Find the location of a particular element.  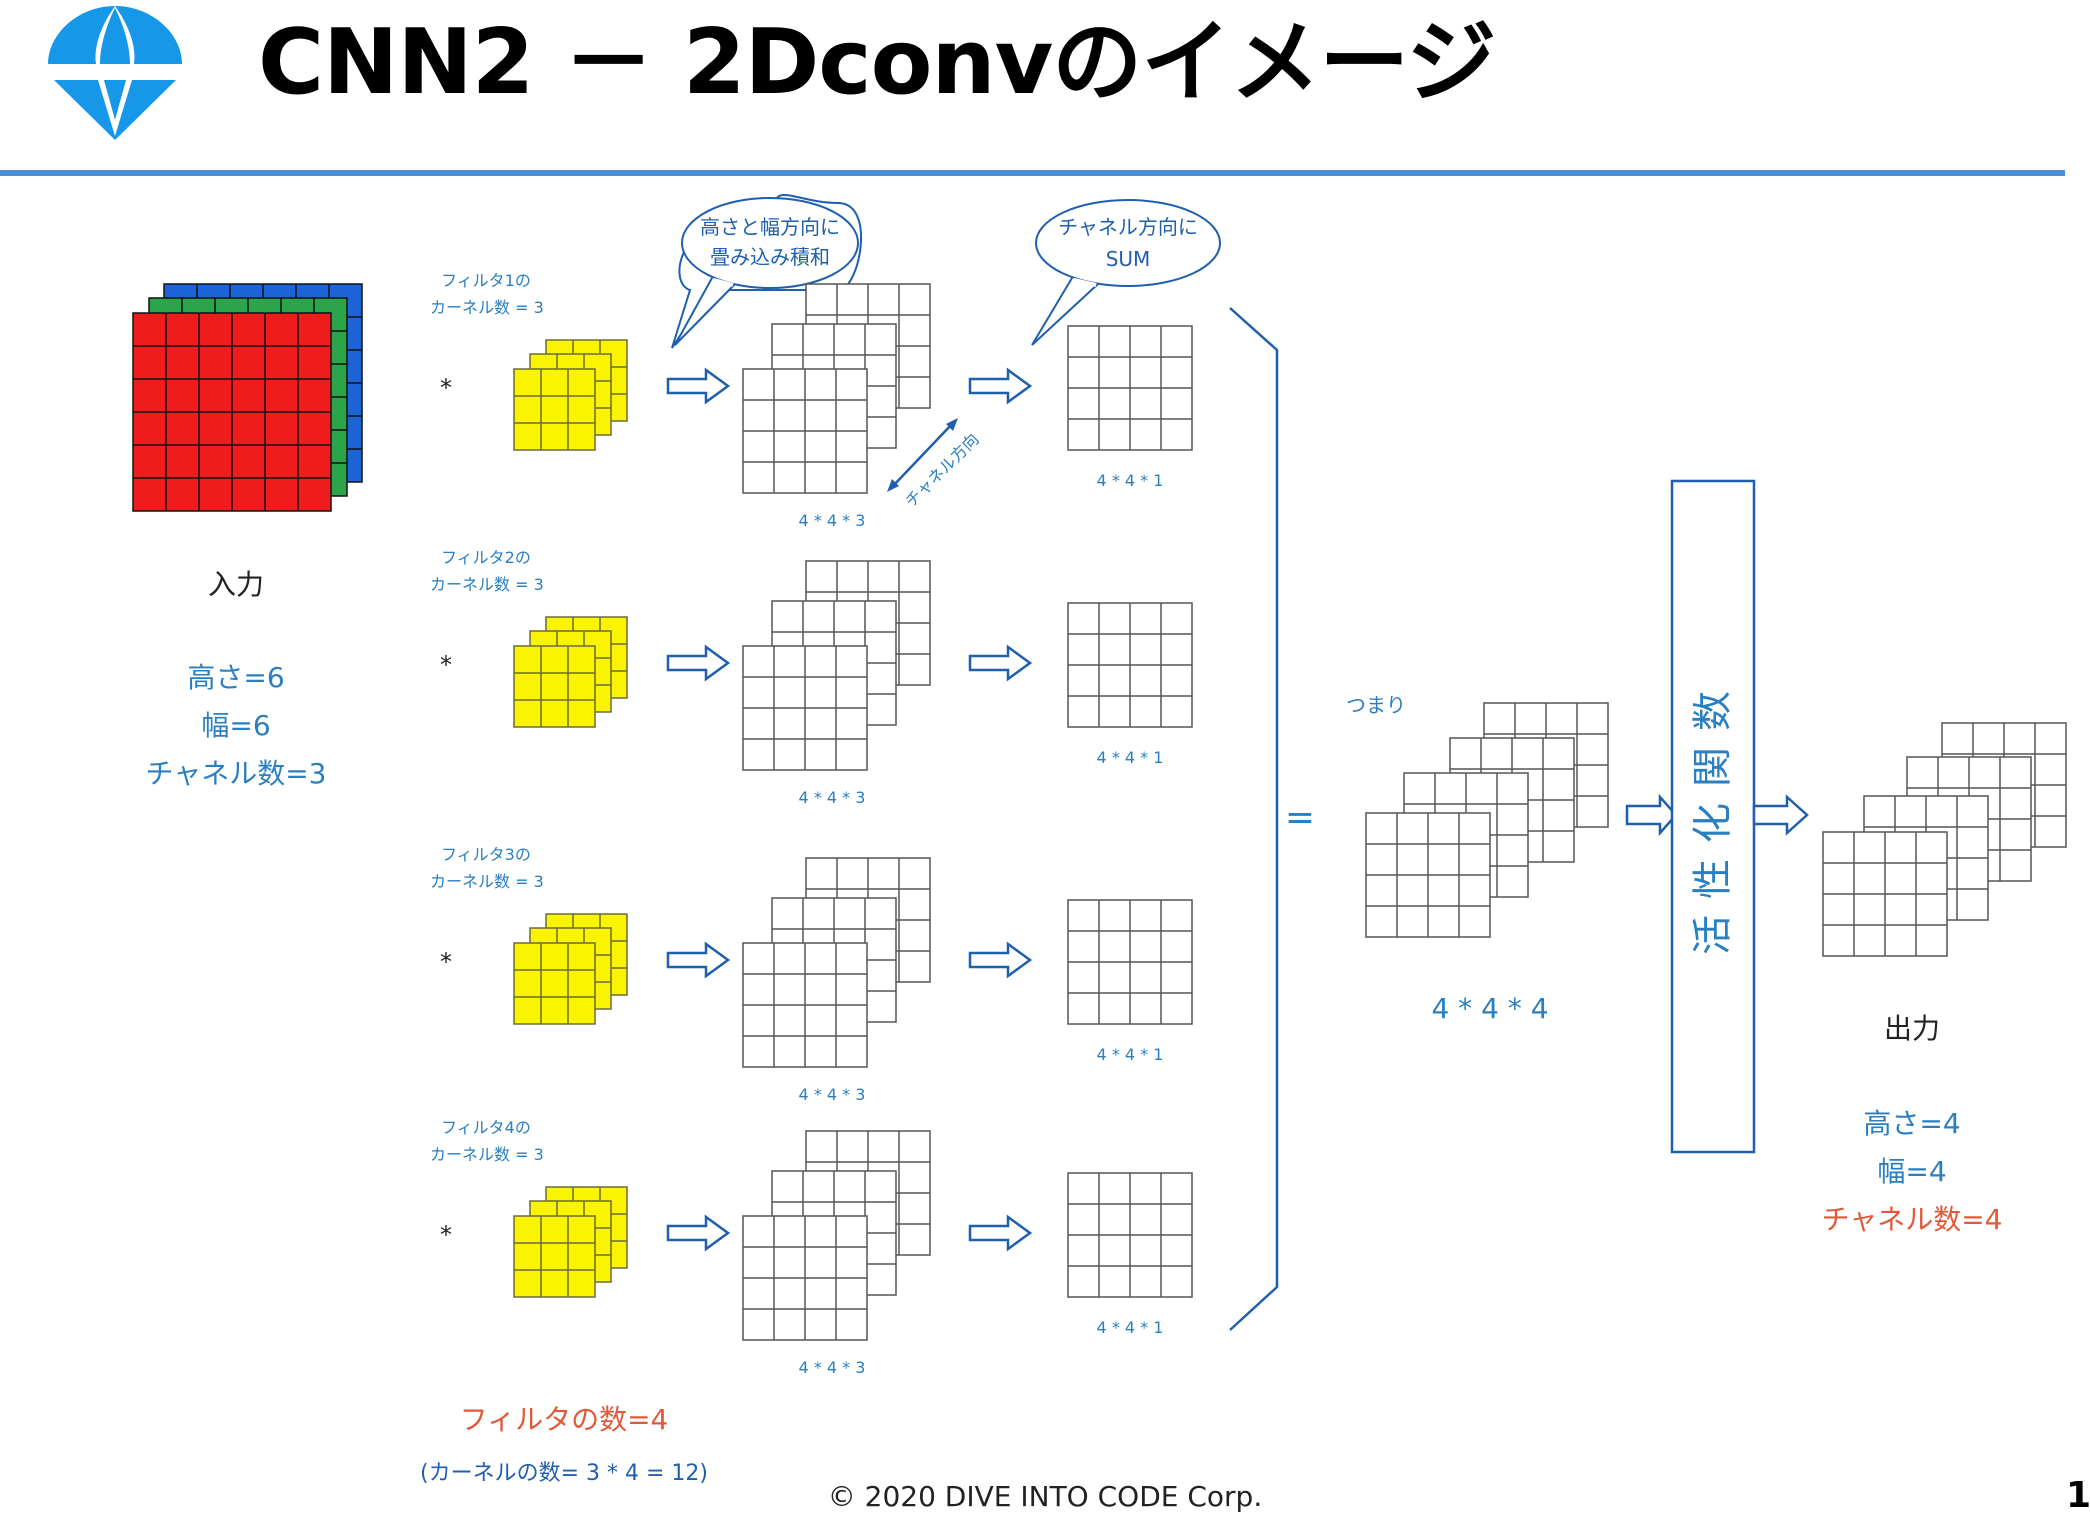

summary-feature-stack is located at coordinates (1487, 820).